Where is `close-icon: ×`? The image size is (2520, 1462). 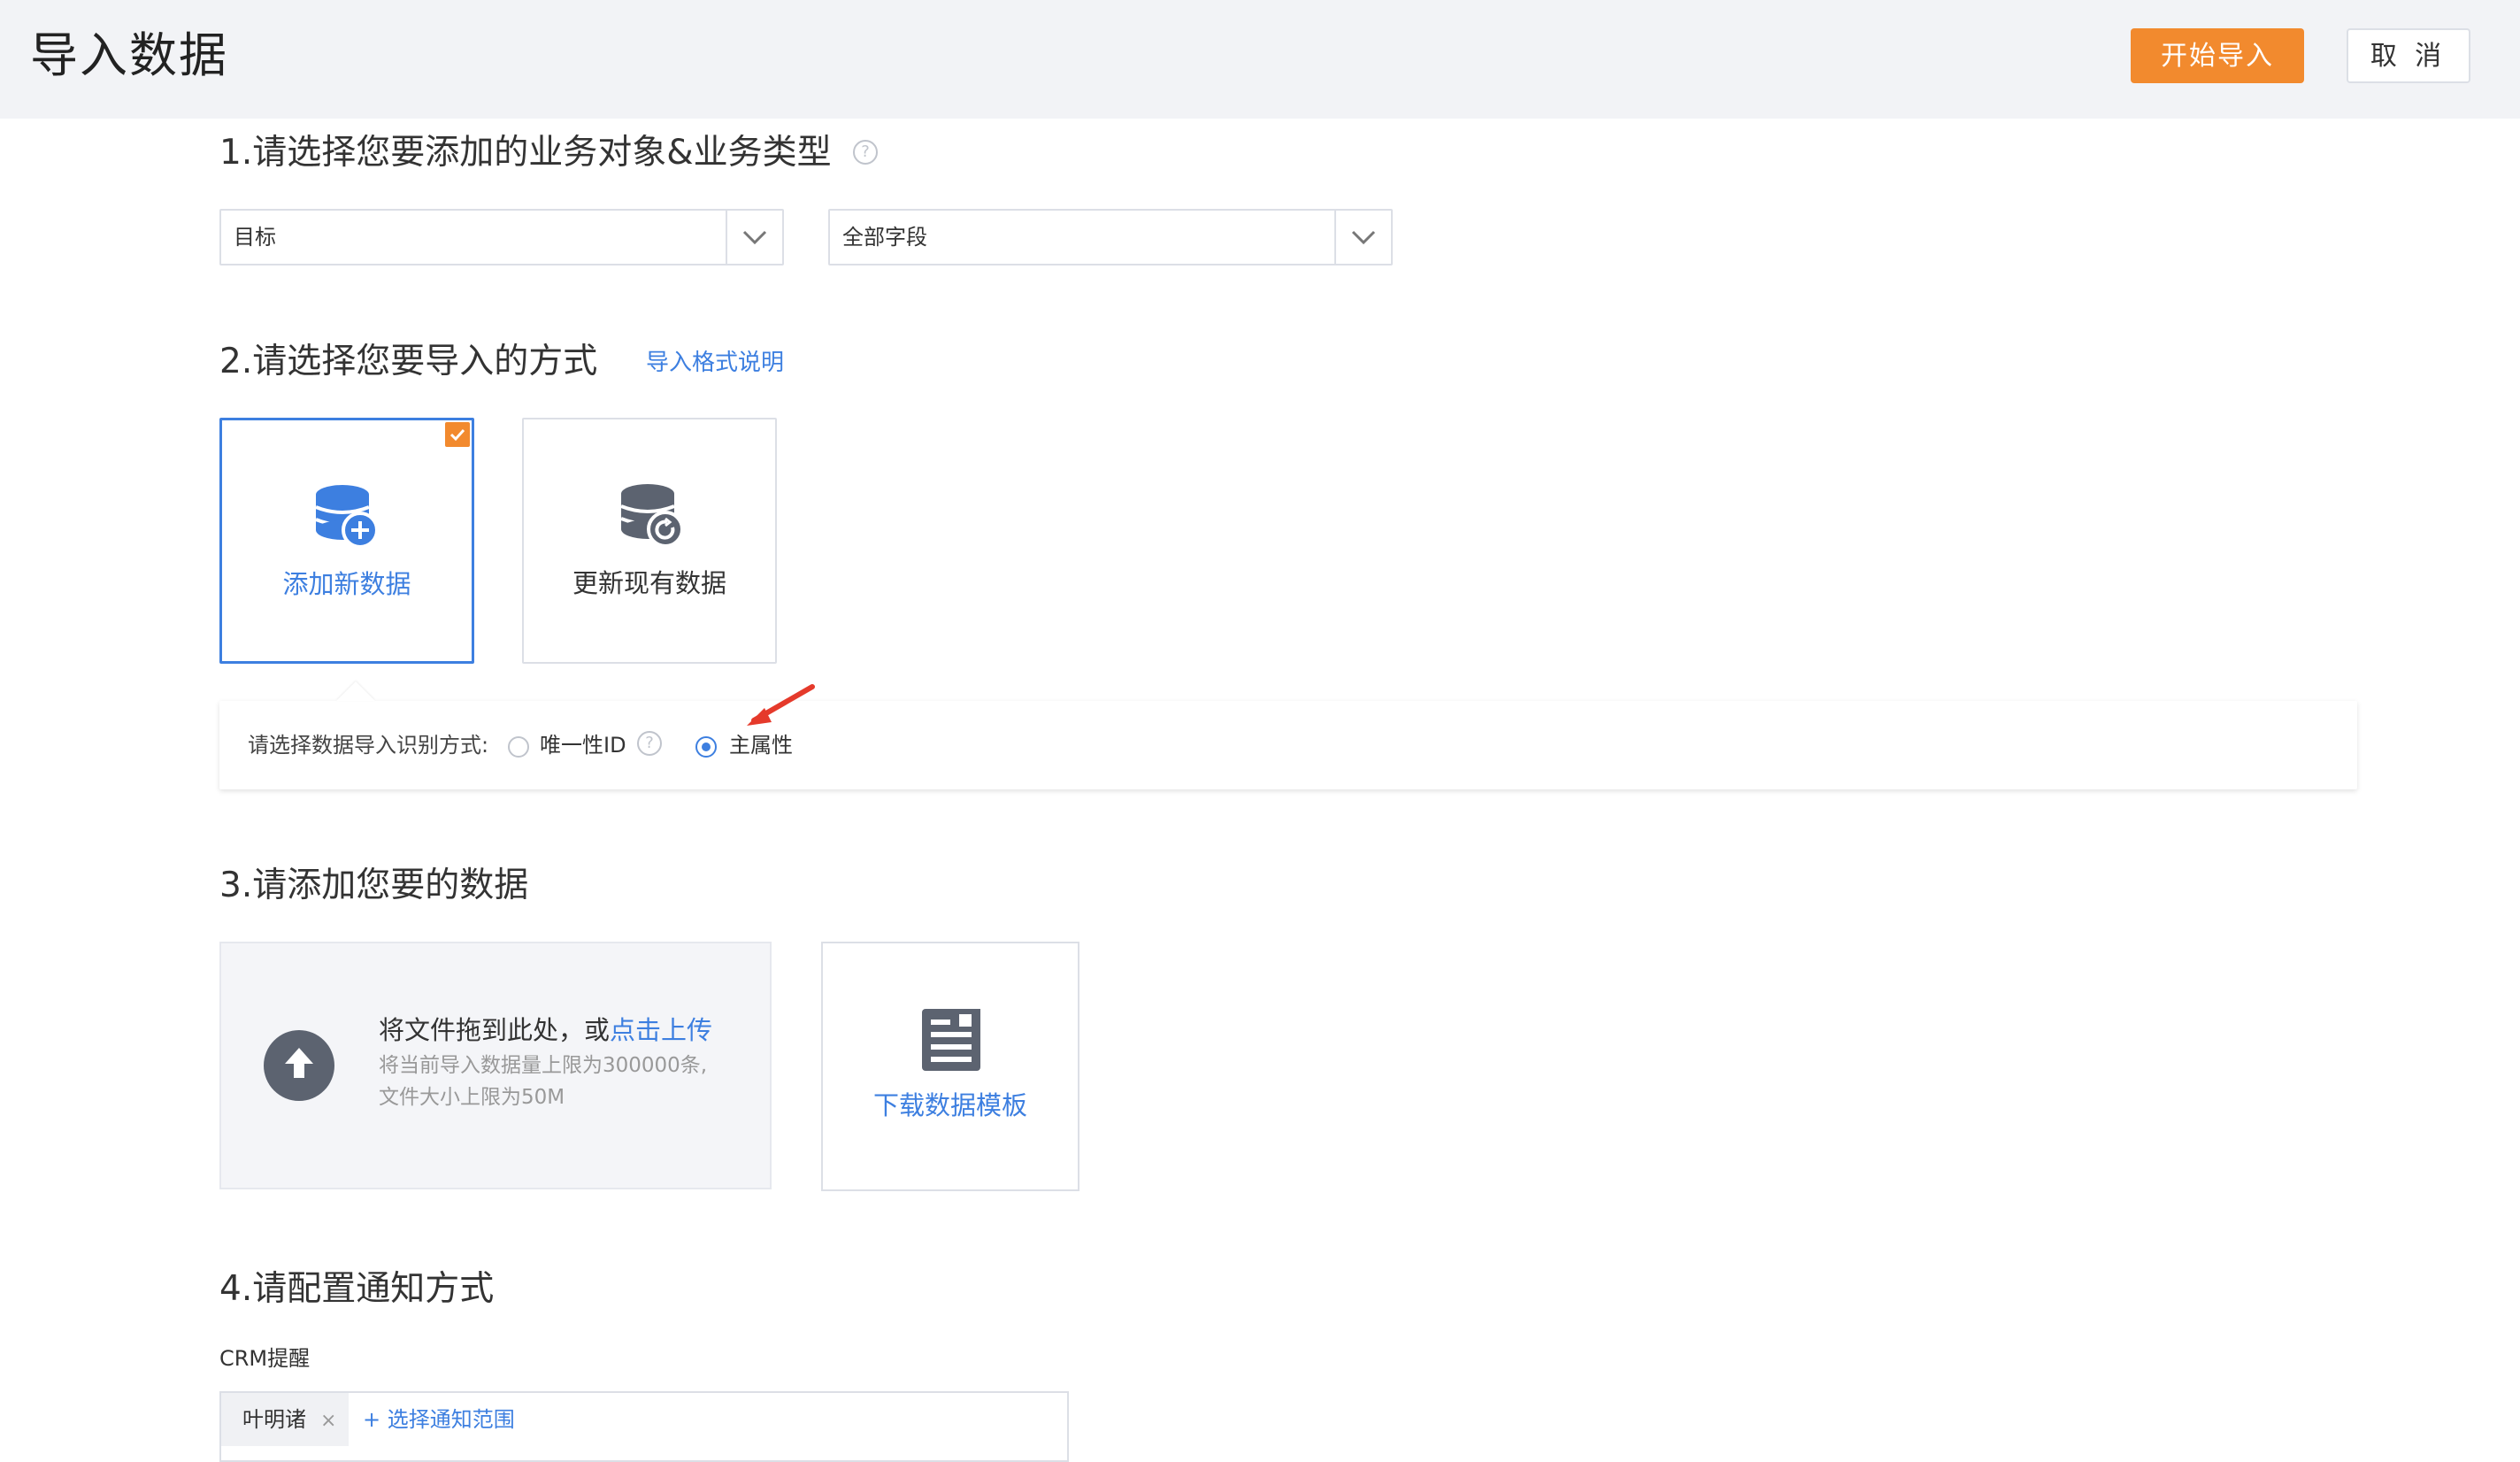 close-icon: × is located at coordinates (328, 1421).